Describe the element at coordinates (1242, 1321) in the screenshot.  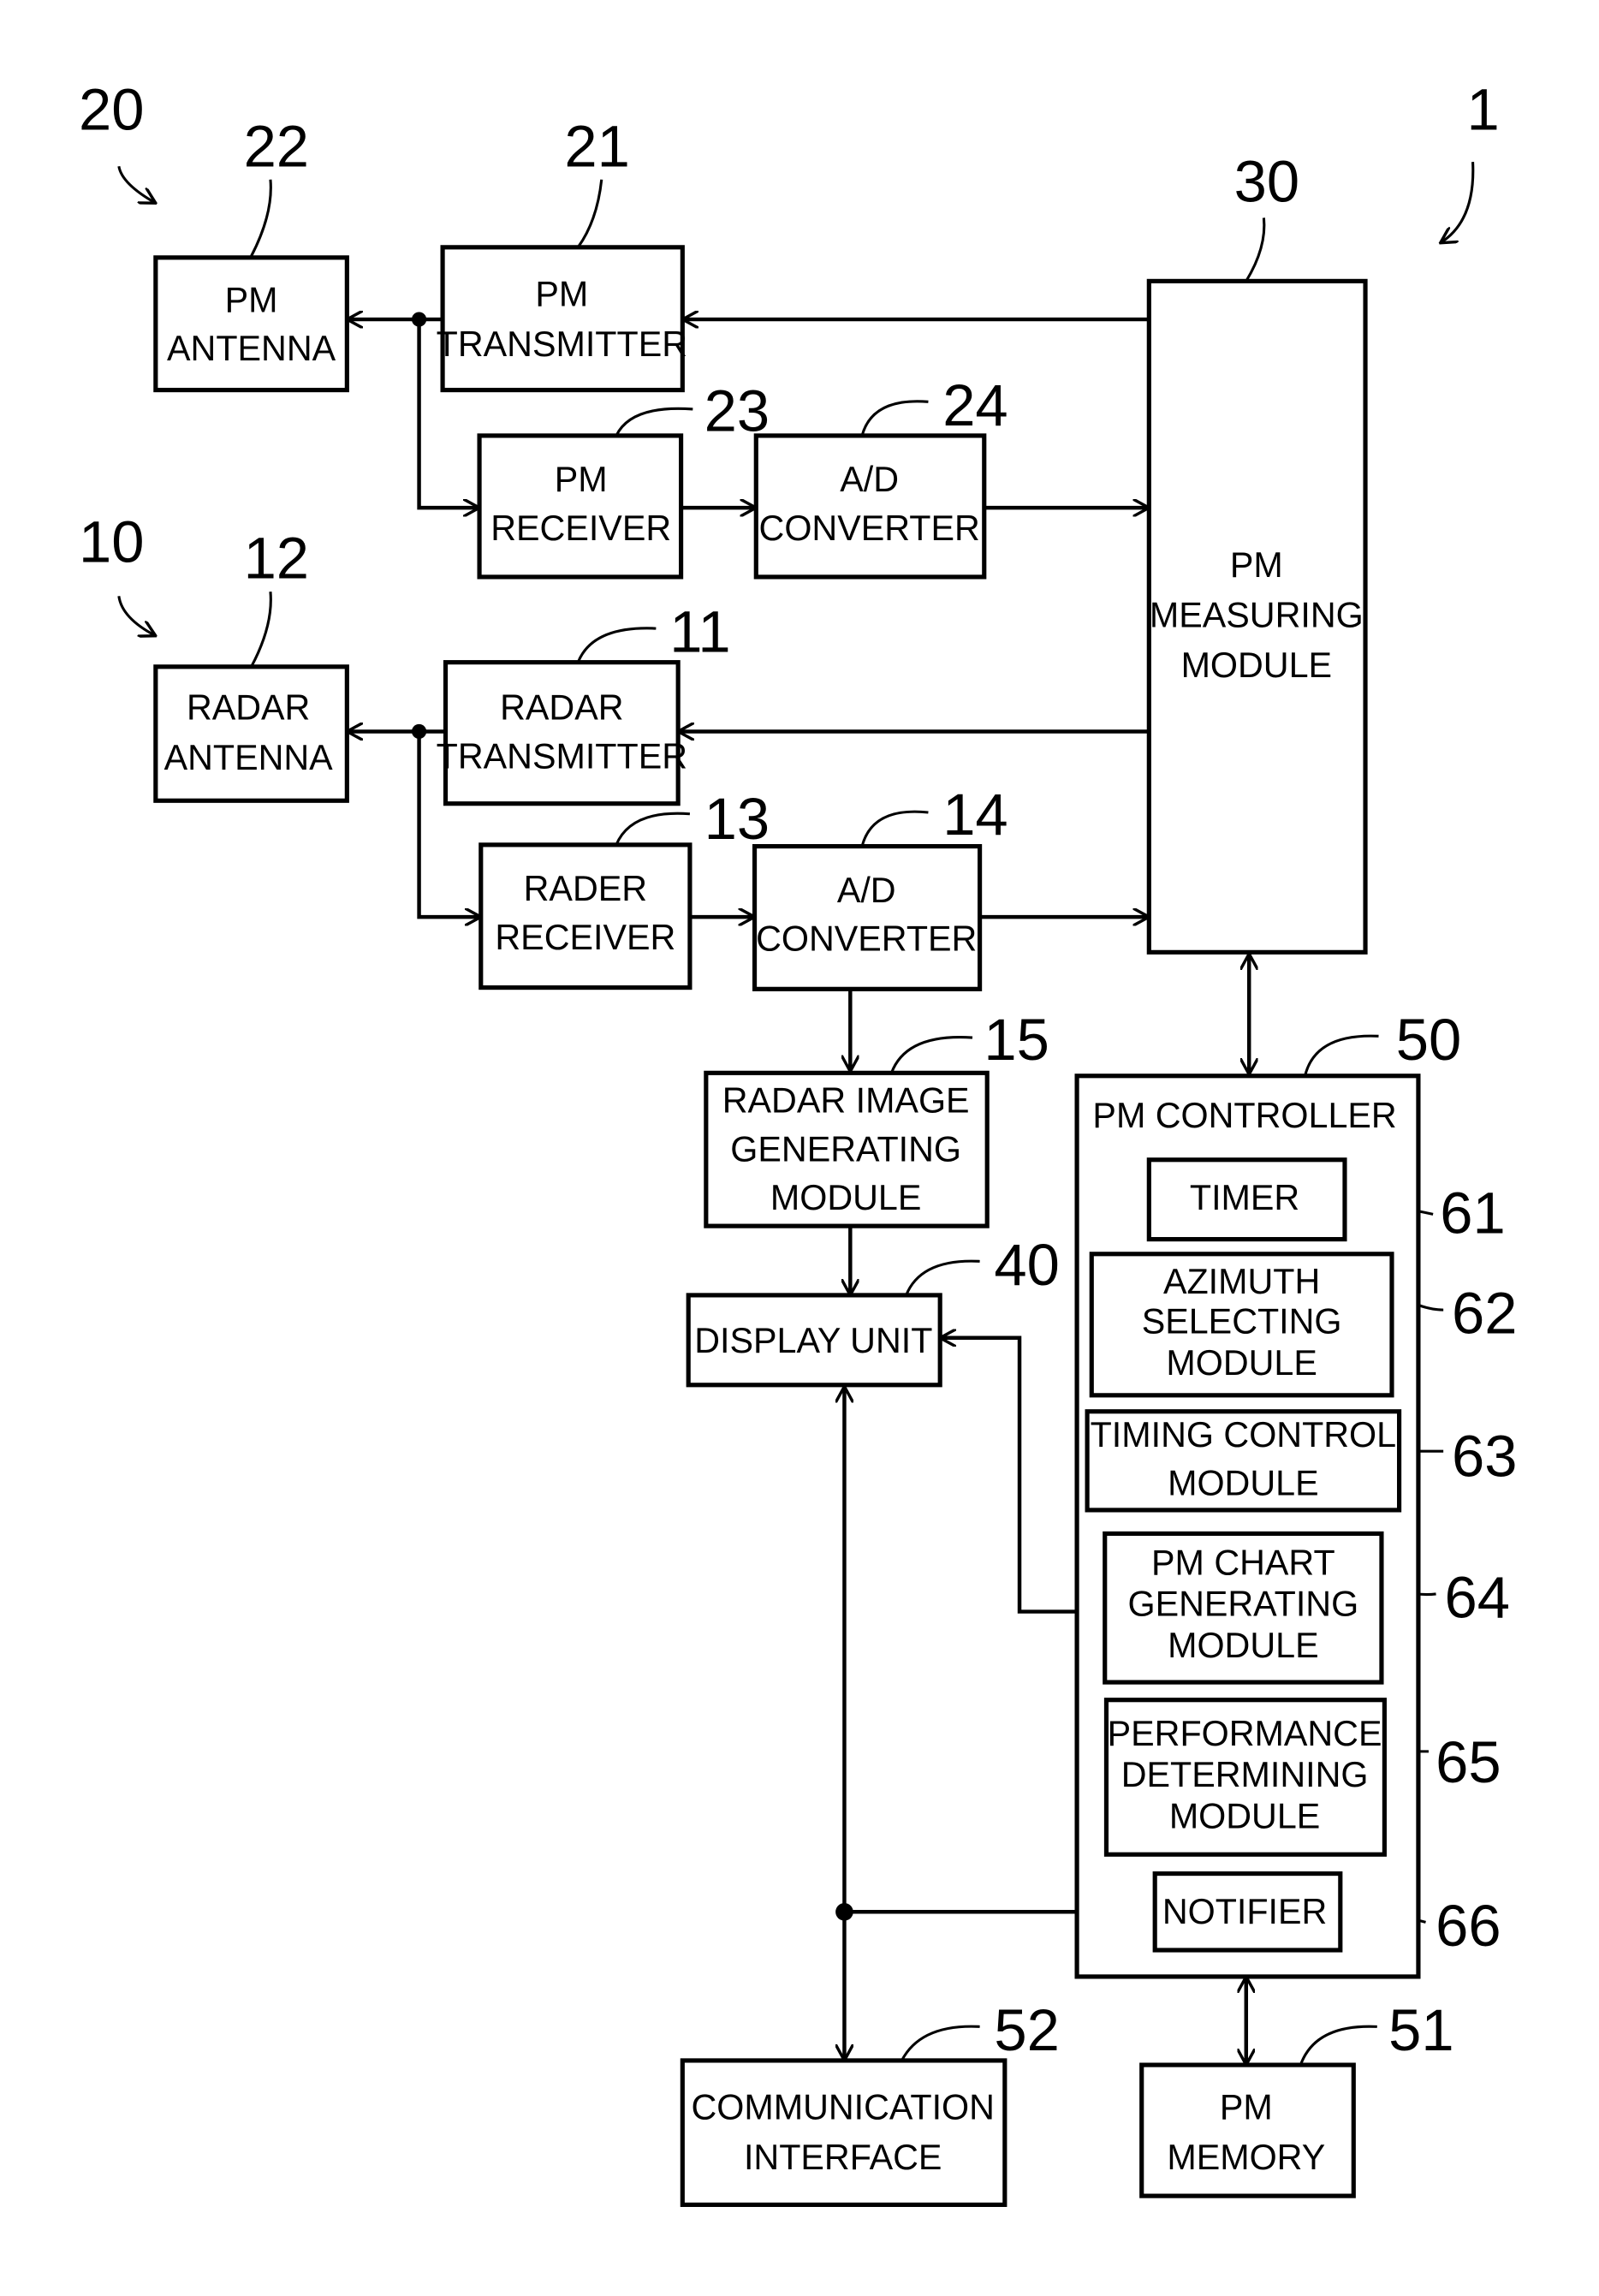
I see `block-label: SELECTING` at that location.